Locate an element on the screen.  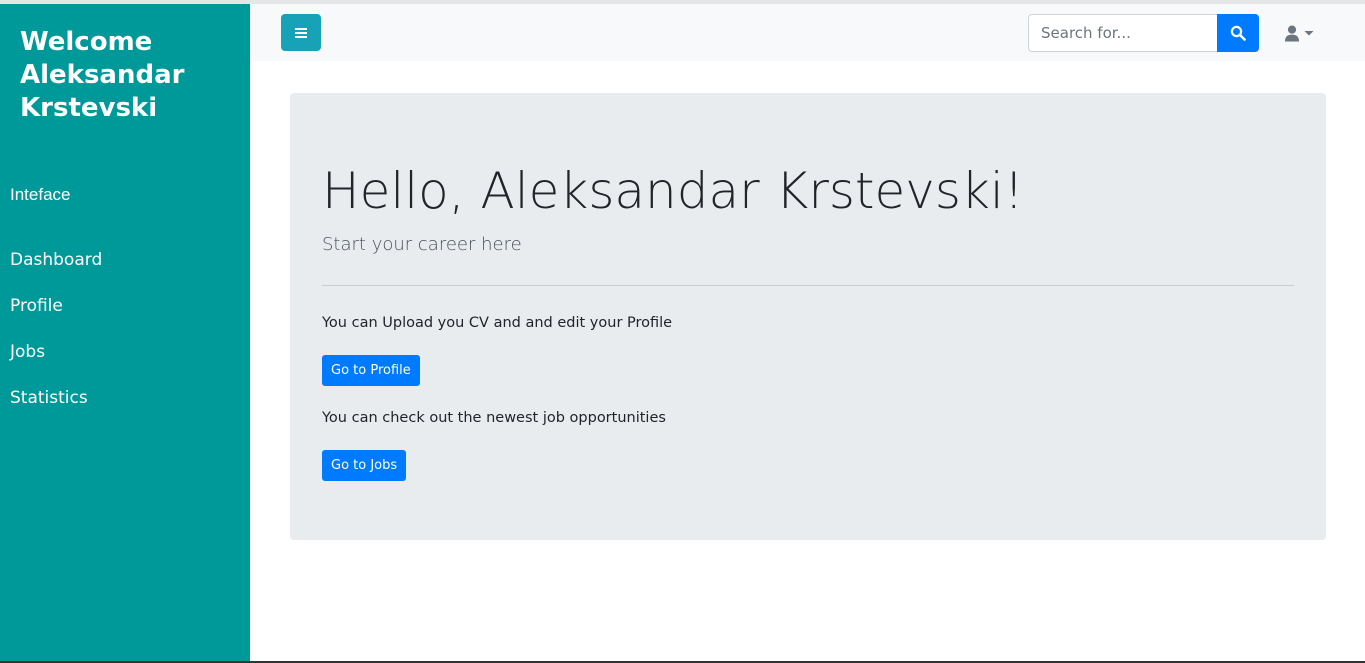
user-menu-dropdown is located at coordinates (1301, 33).